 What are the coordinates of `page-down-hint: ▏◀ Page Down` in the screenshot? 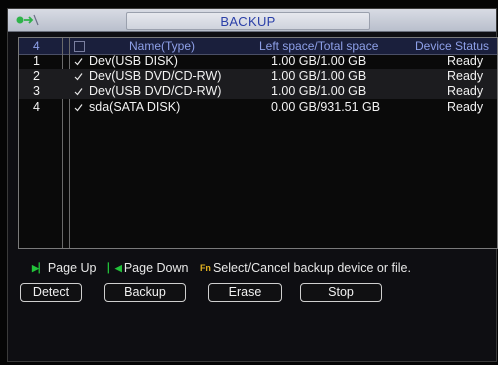 It's located at (150, 268).